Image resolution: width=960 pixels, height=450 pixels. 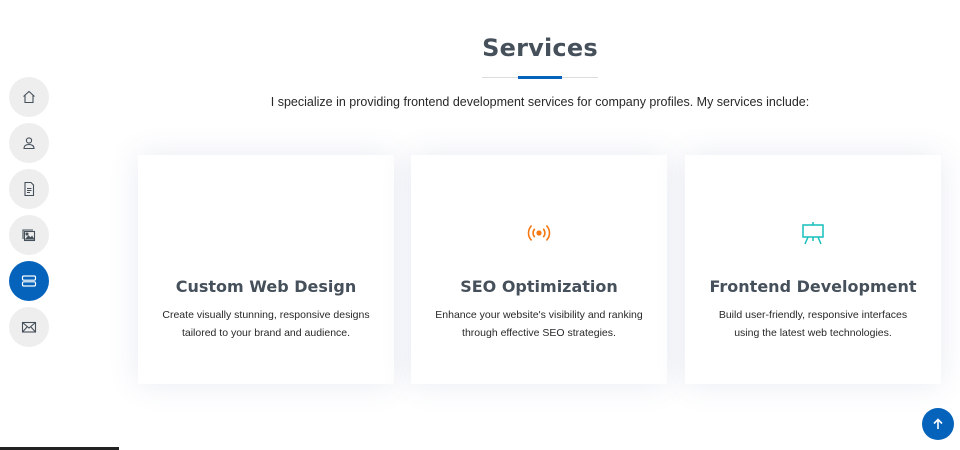 What do you see at coordinates (540, 77) in the screenshot?
I see `title-divider-accent` at bounding box center [540, 77].